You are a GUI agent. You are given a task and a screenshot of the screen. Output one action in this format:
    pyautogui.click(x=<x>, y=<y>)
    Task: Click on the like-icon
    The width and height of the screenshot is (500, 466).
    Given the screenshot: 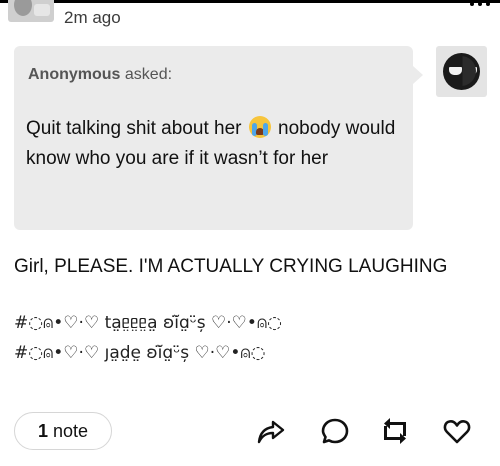 What is the action you would take?
    pyautogui.click(x=457, y=432)
    